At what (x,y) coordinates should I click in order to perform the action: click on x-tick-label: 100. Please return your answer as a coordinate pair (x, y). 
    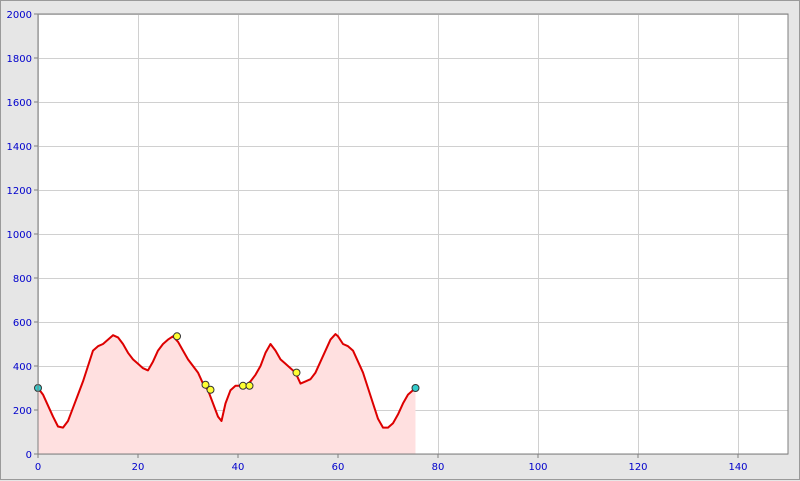
    Looking at the image, I should click on (537, 467).